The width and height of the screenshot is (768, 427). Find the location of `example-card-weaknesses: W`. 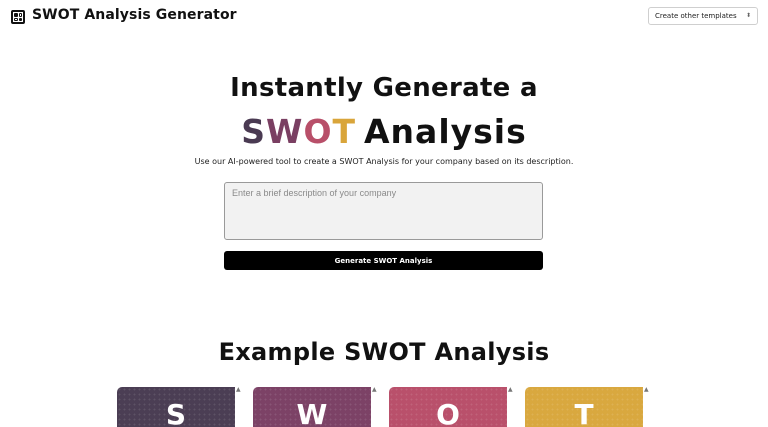

example-card-weaknesses: W is located at coordinates (312, 407).